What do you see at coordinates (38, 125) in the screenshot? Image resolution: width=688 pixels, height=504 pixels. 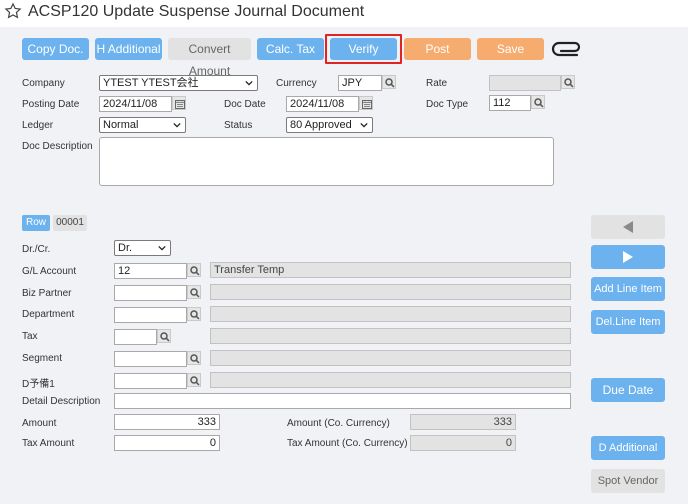 I see `ledger-label: Ledger` at bounding box center [38, 125].